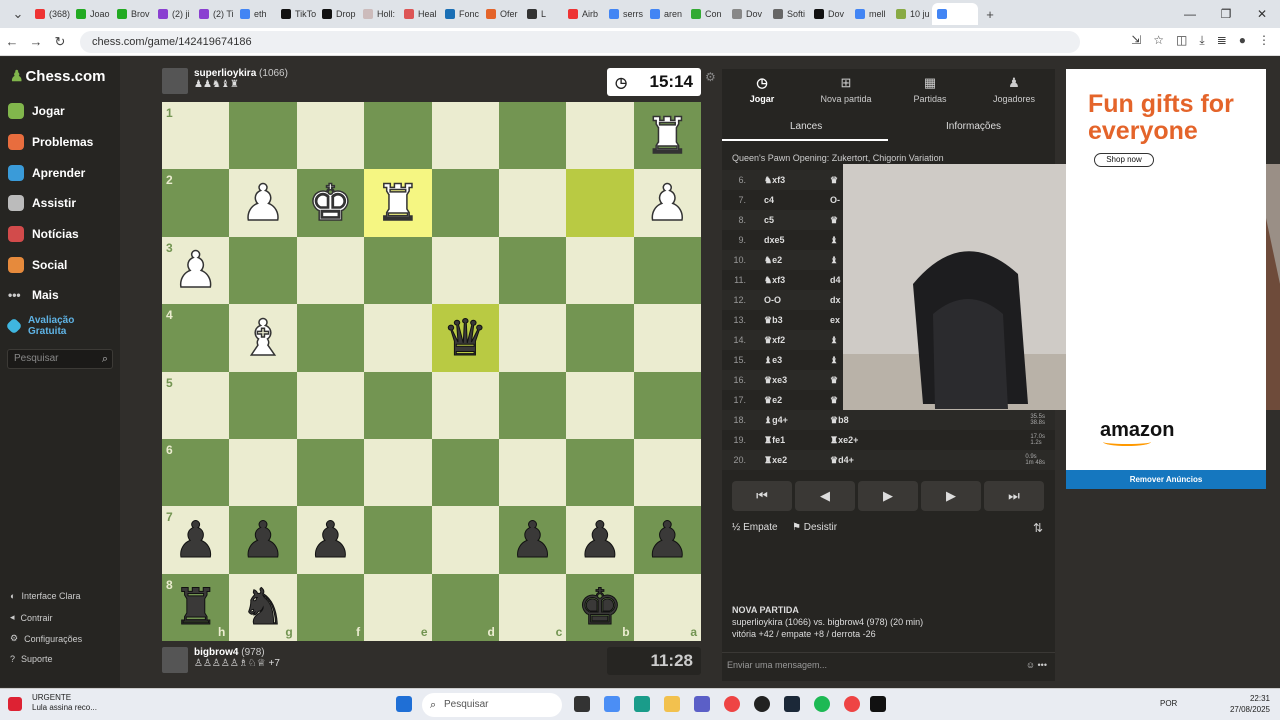 This screenshot has height=720, width=1280. I want to click on restore-button: ❐, so click(1226, 14).